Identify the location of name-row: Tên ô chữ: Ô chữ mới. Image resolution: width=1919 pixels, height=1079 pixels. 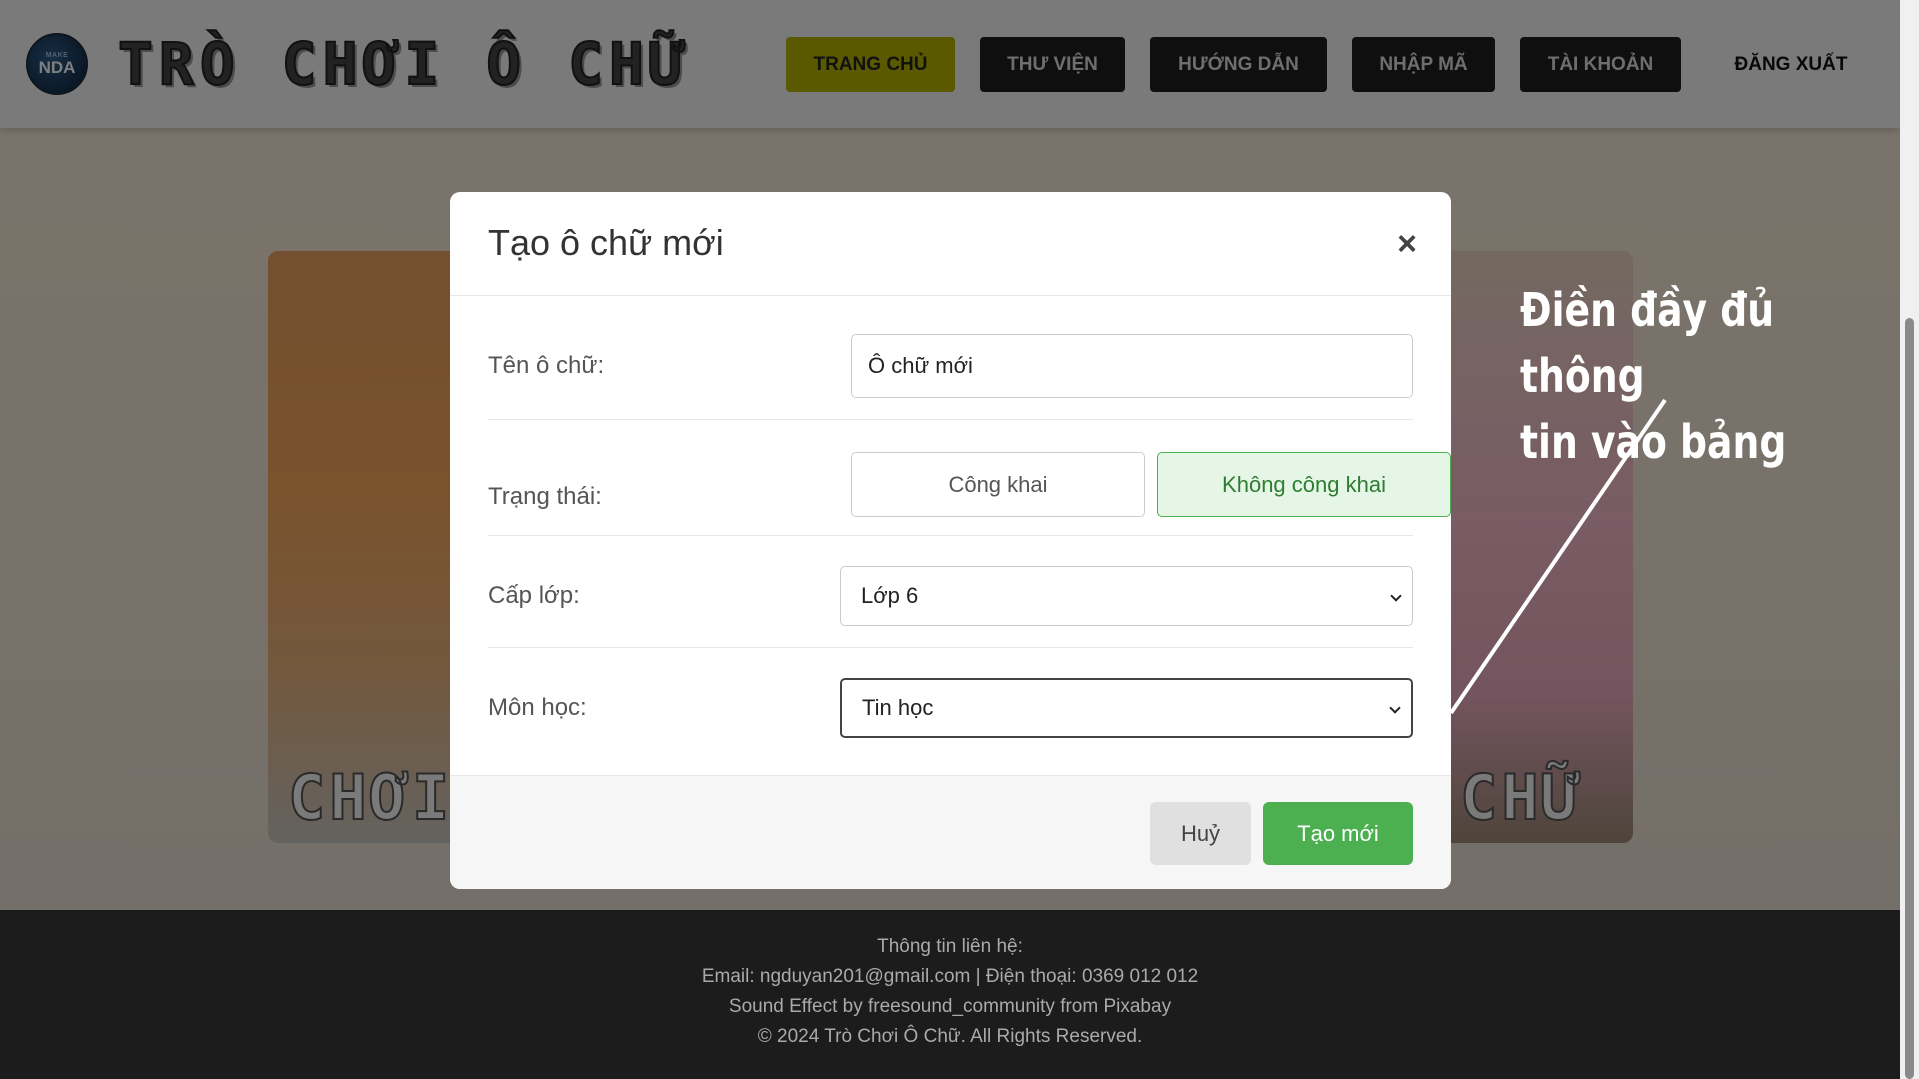
(950, 358).